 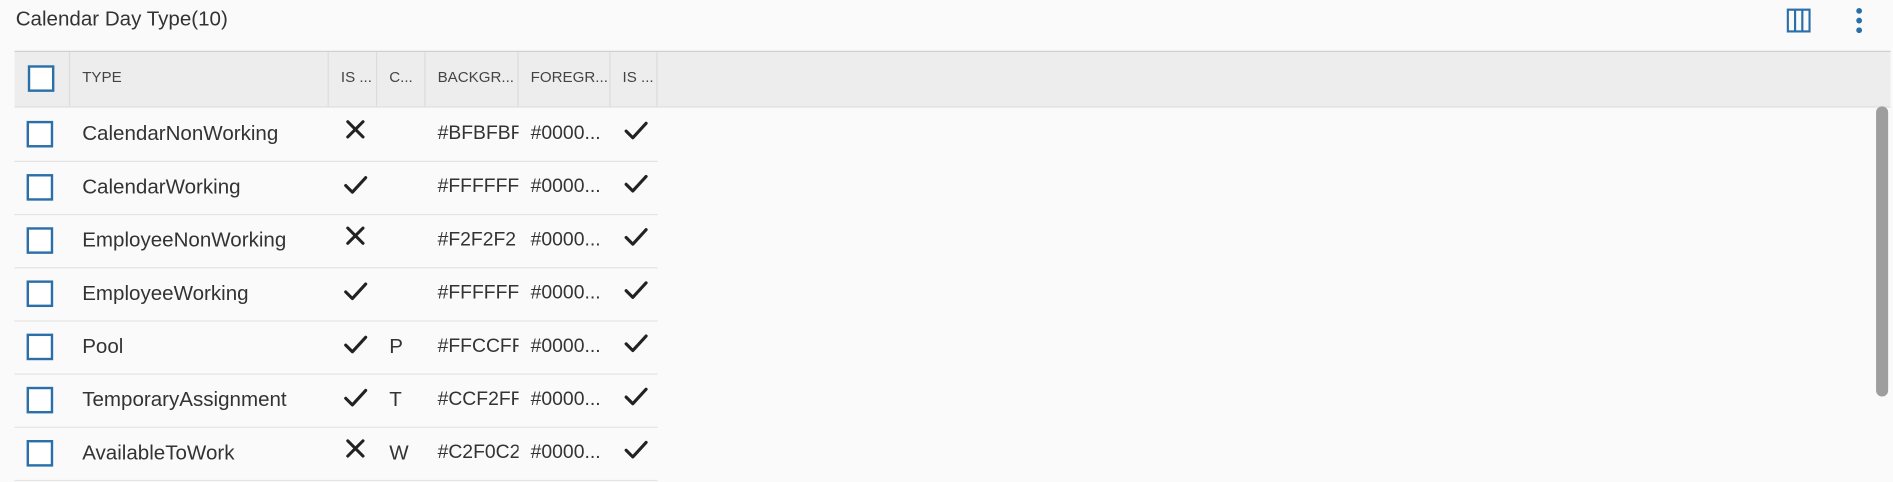 I want to click on background-color-cell: #FFCCFF, so click(x=478, y=346).